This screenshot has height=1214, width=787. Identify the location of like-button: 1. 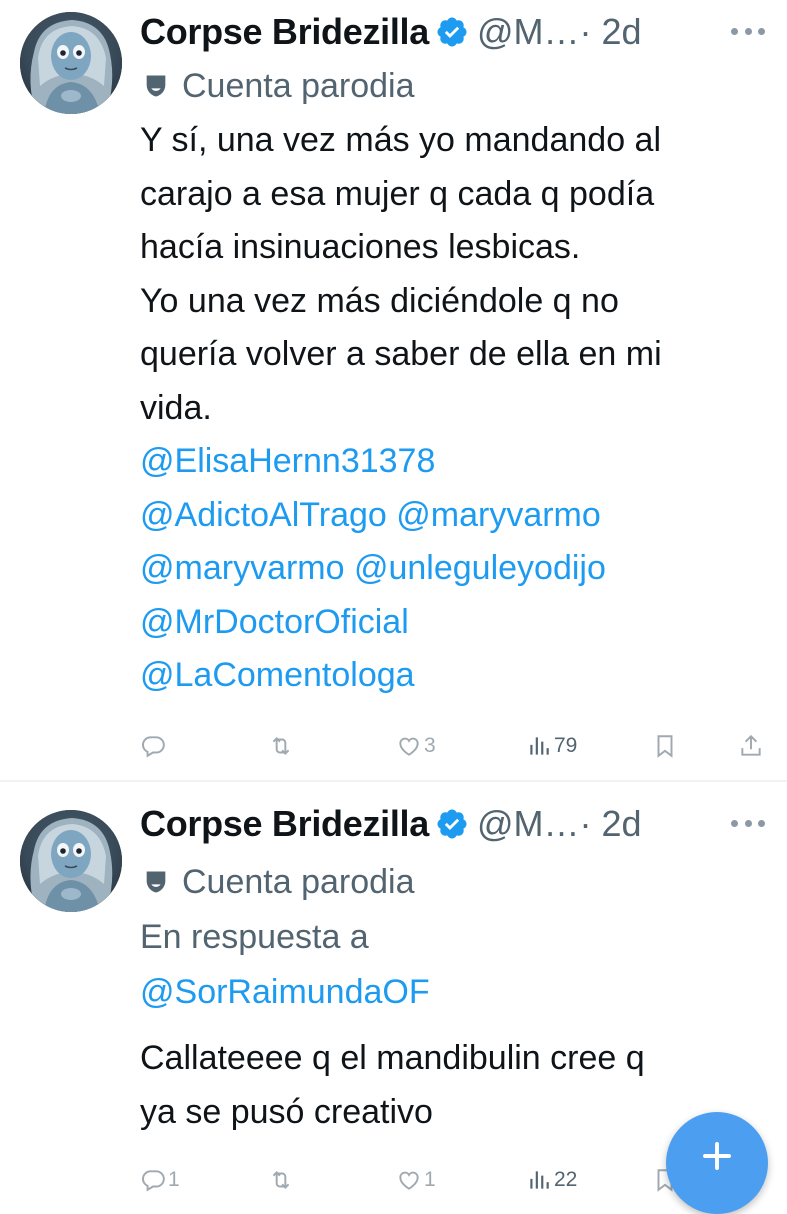
(416, 1180).